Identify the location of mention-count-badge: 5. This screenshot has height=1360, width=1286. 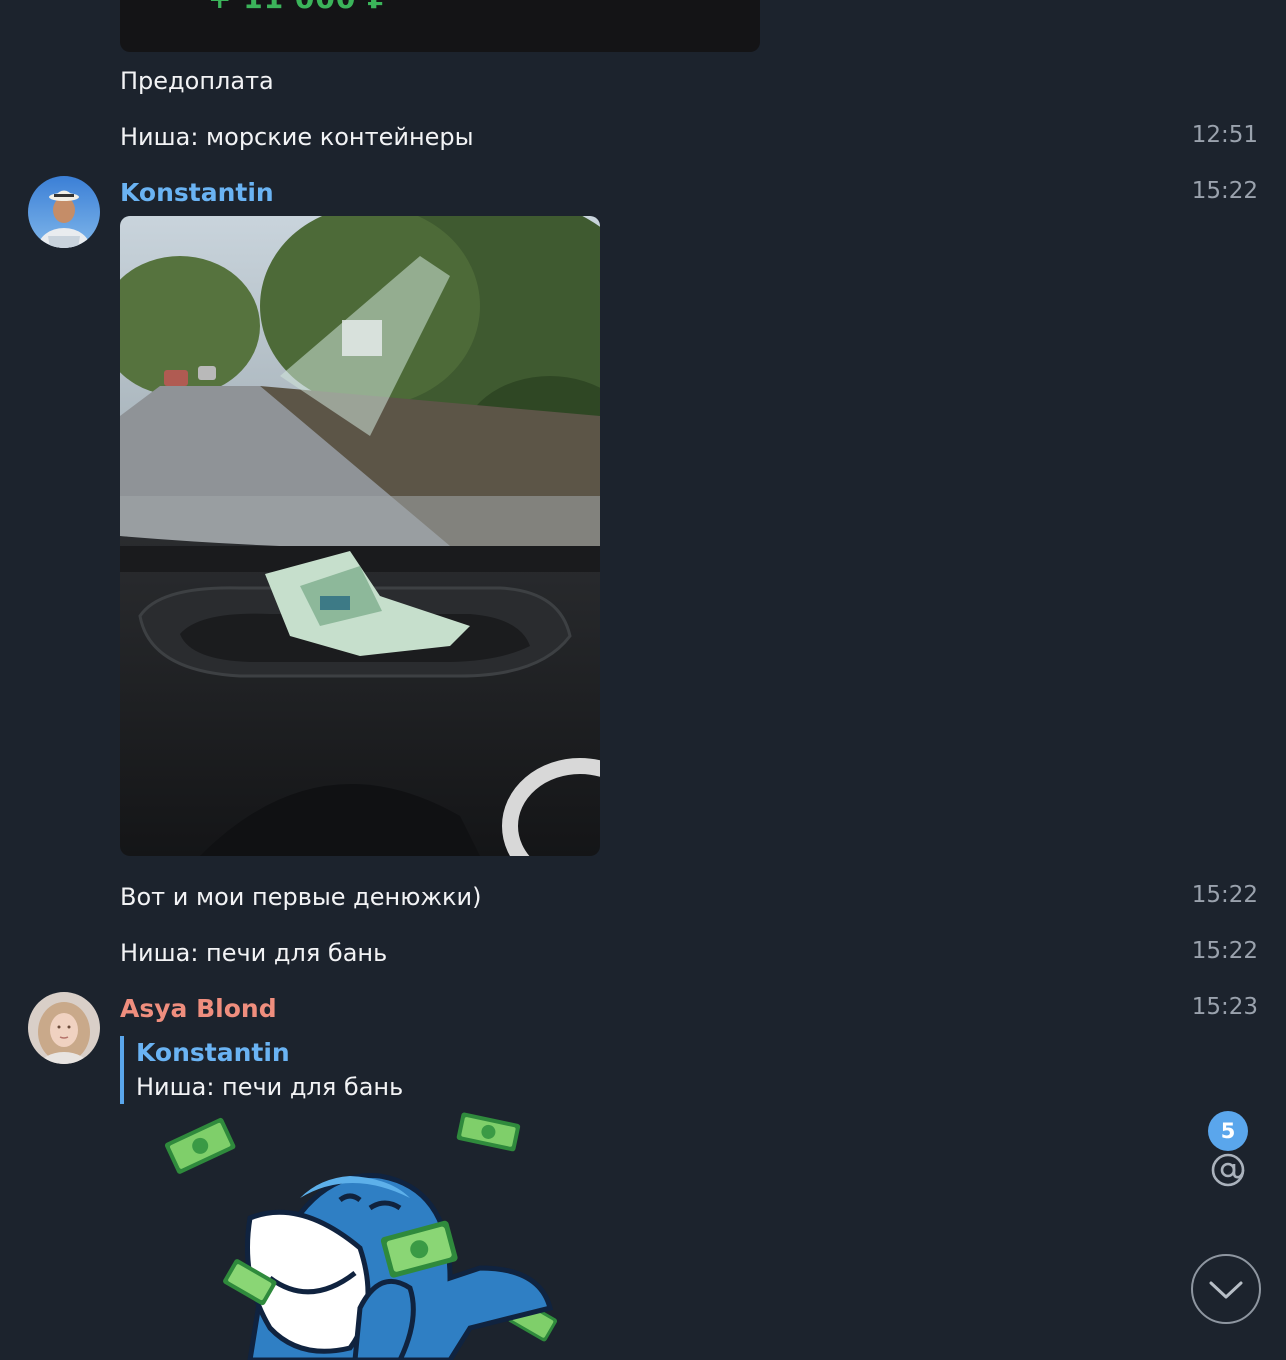
(1228, 1131).